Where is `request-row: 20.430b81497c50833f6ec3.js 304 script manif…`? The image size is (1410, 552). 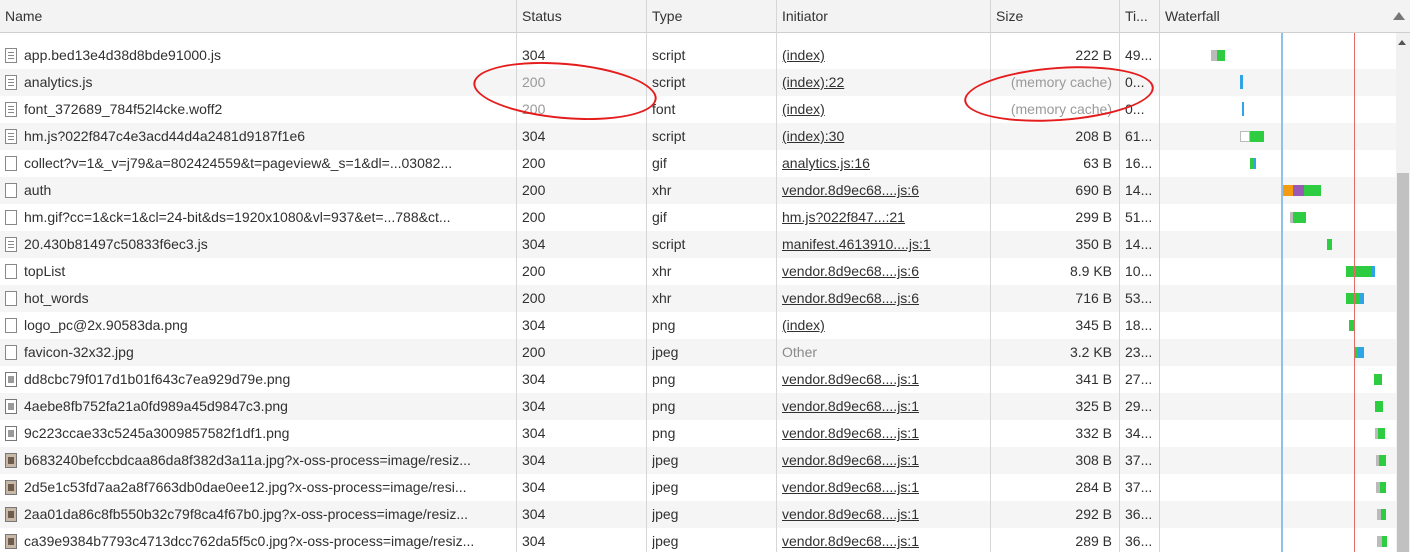
request-row: 20.430b81497c50833f6ec3.js 304 script manif… is located at coordinates (698, 244).